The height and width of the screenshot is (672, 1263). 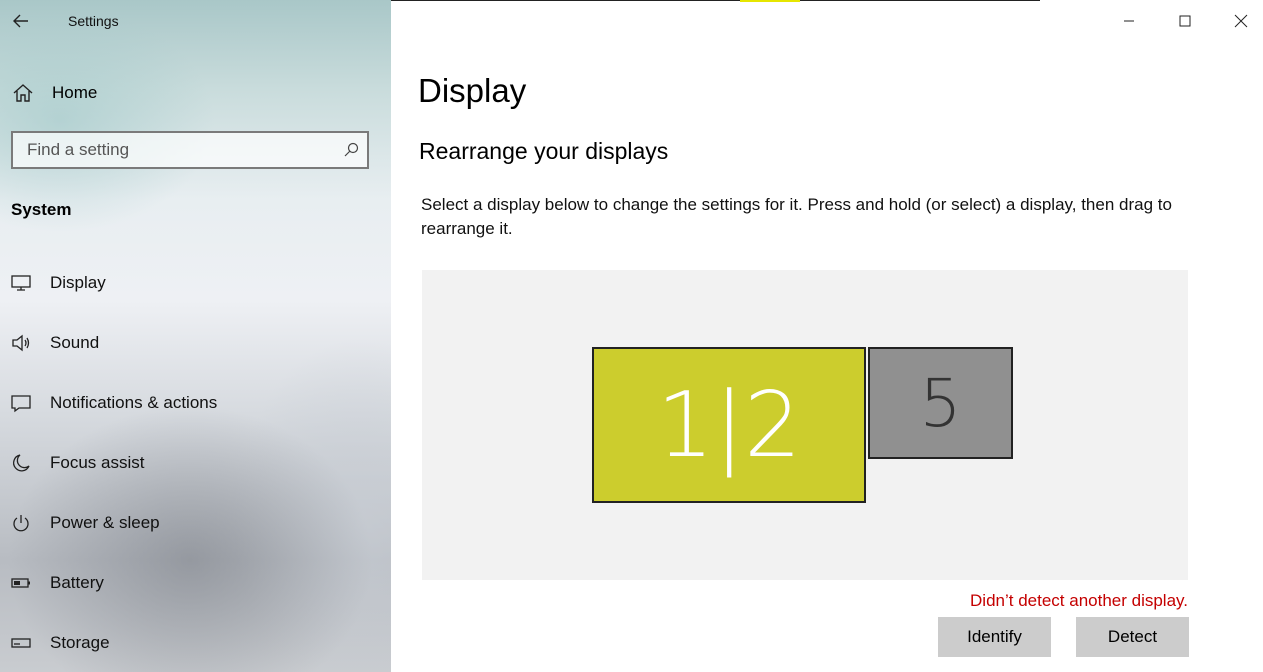 I want to click on sidebar-item-storage: Storage, so click(x=193, y=643).